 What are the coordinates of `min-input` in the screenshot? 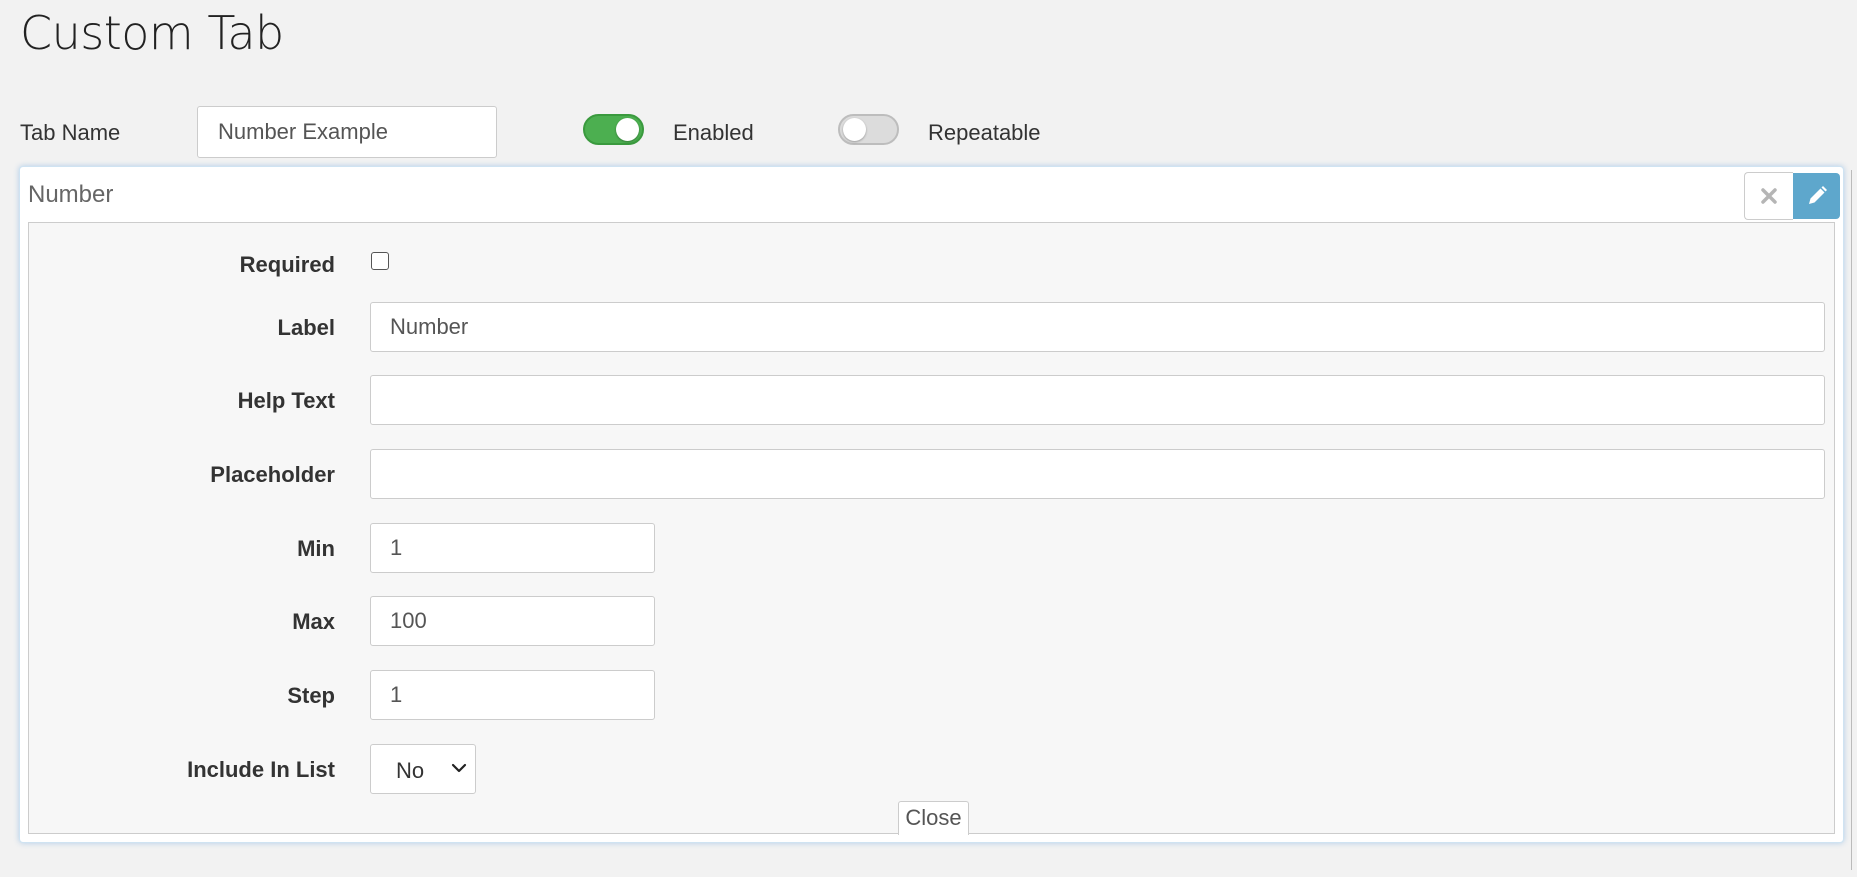 It's located at (512, 548).